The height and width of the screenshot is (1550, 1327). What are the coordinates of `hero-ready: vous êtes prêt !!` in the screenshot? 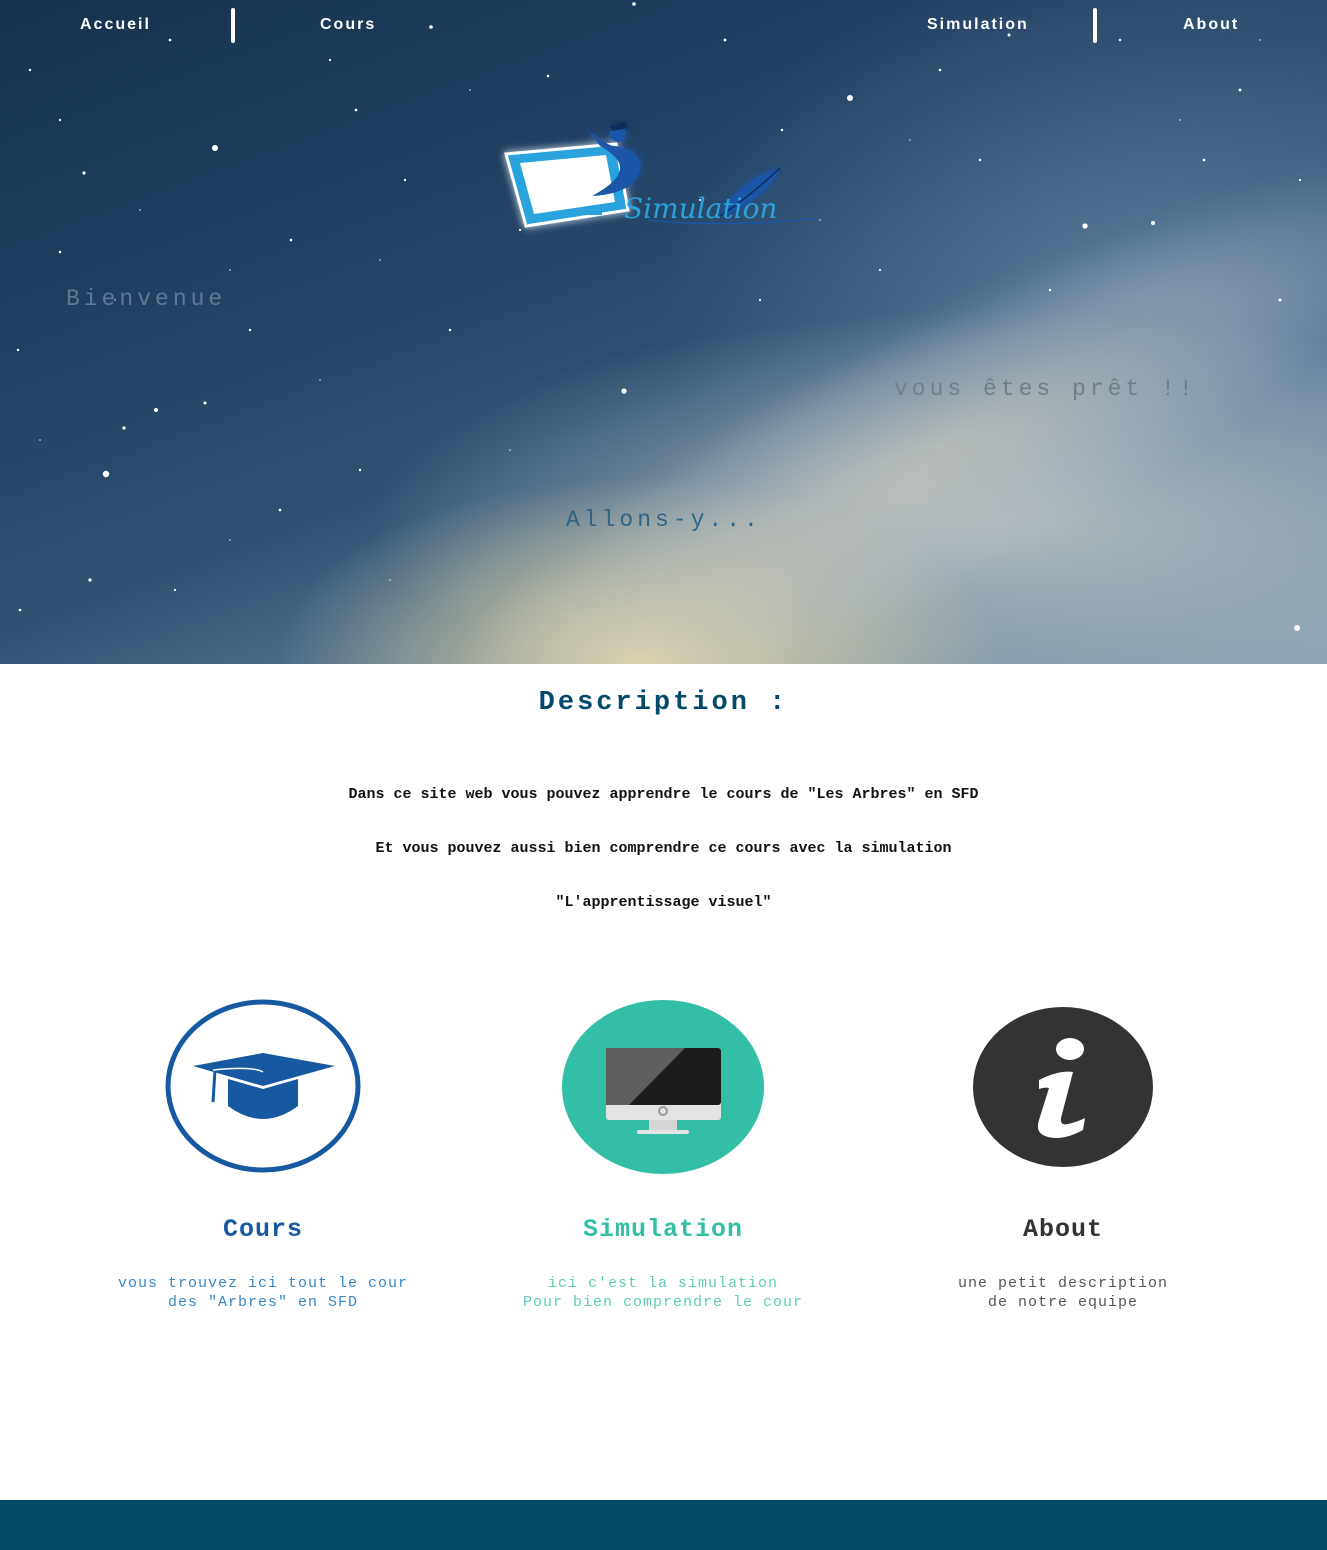 It's located at (1045, 389).